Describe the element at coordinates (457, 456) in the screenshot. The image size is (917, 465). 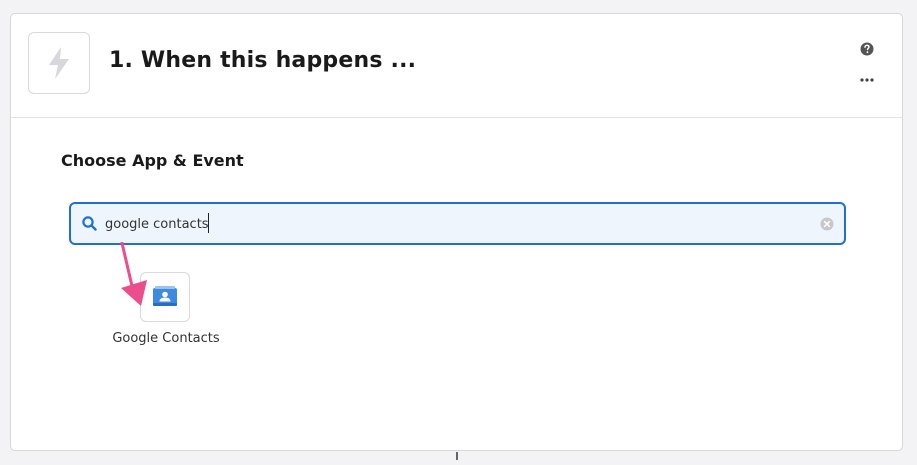
I see `divider-tick` at that location.